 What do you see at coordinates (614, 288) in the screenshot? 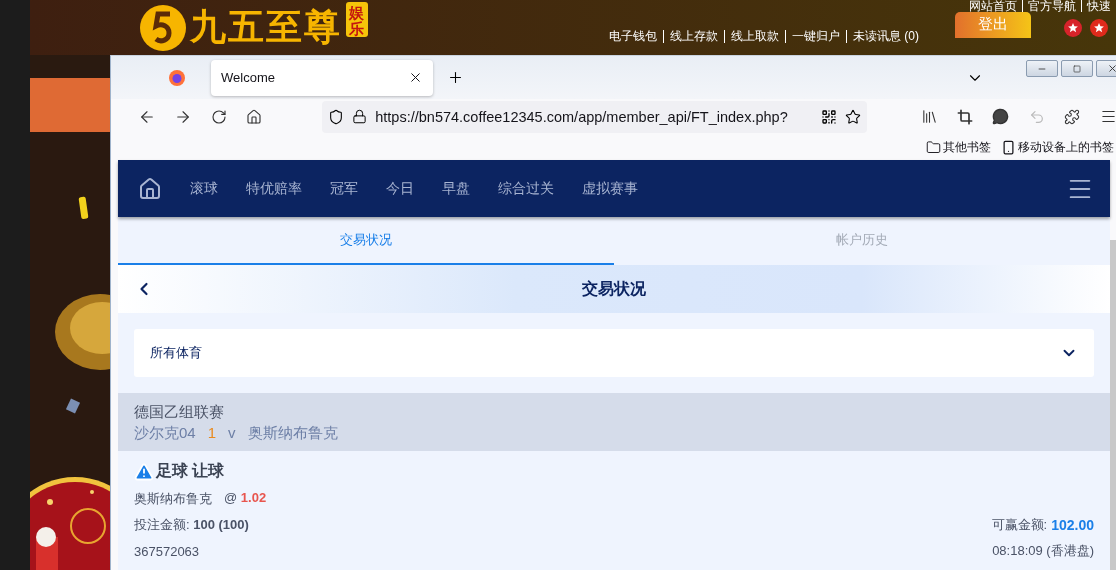
I see `page-title: 交易状况` at bounding box center [614, 288].